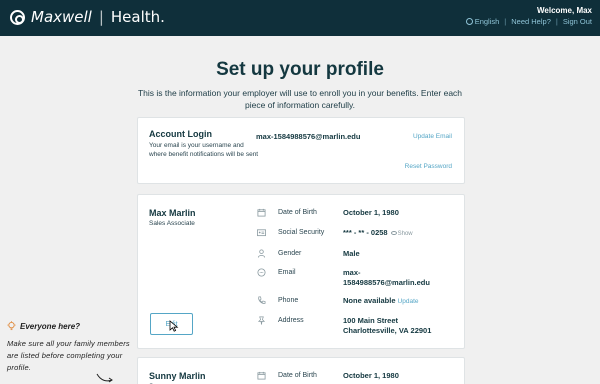  What do you see at coordinates (172, 213) in the screenshot?
I see `person-name: Max Marlin` at bounding box center [172, 213].